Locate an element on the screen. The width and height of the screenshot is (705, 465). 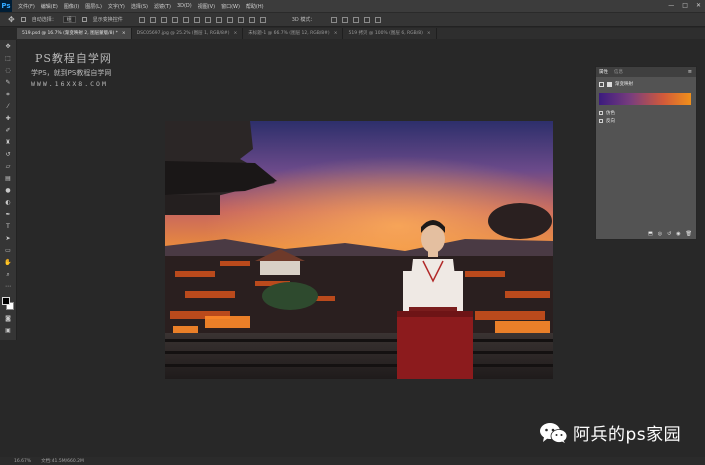
color-swatches is located at coordinates (8, 304).